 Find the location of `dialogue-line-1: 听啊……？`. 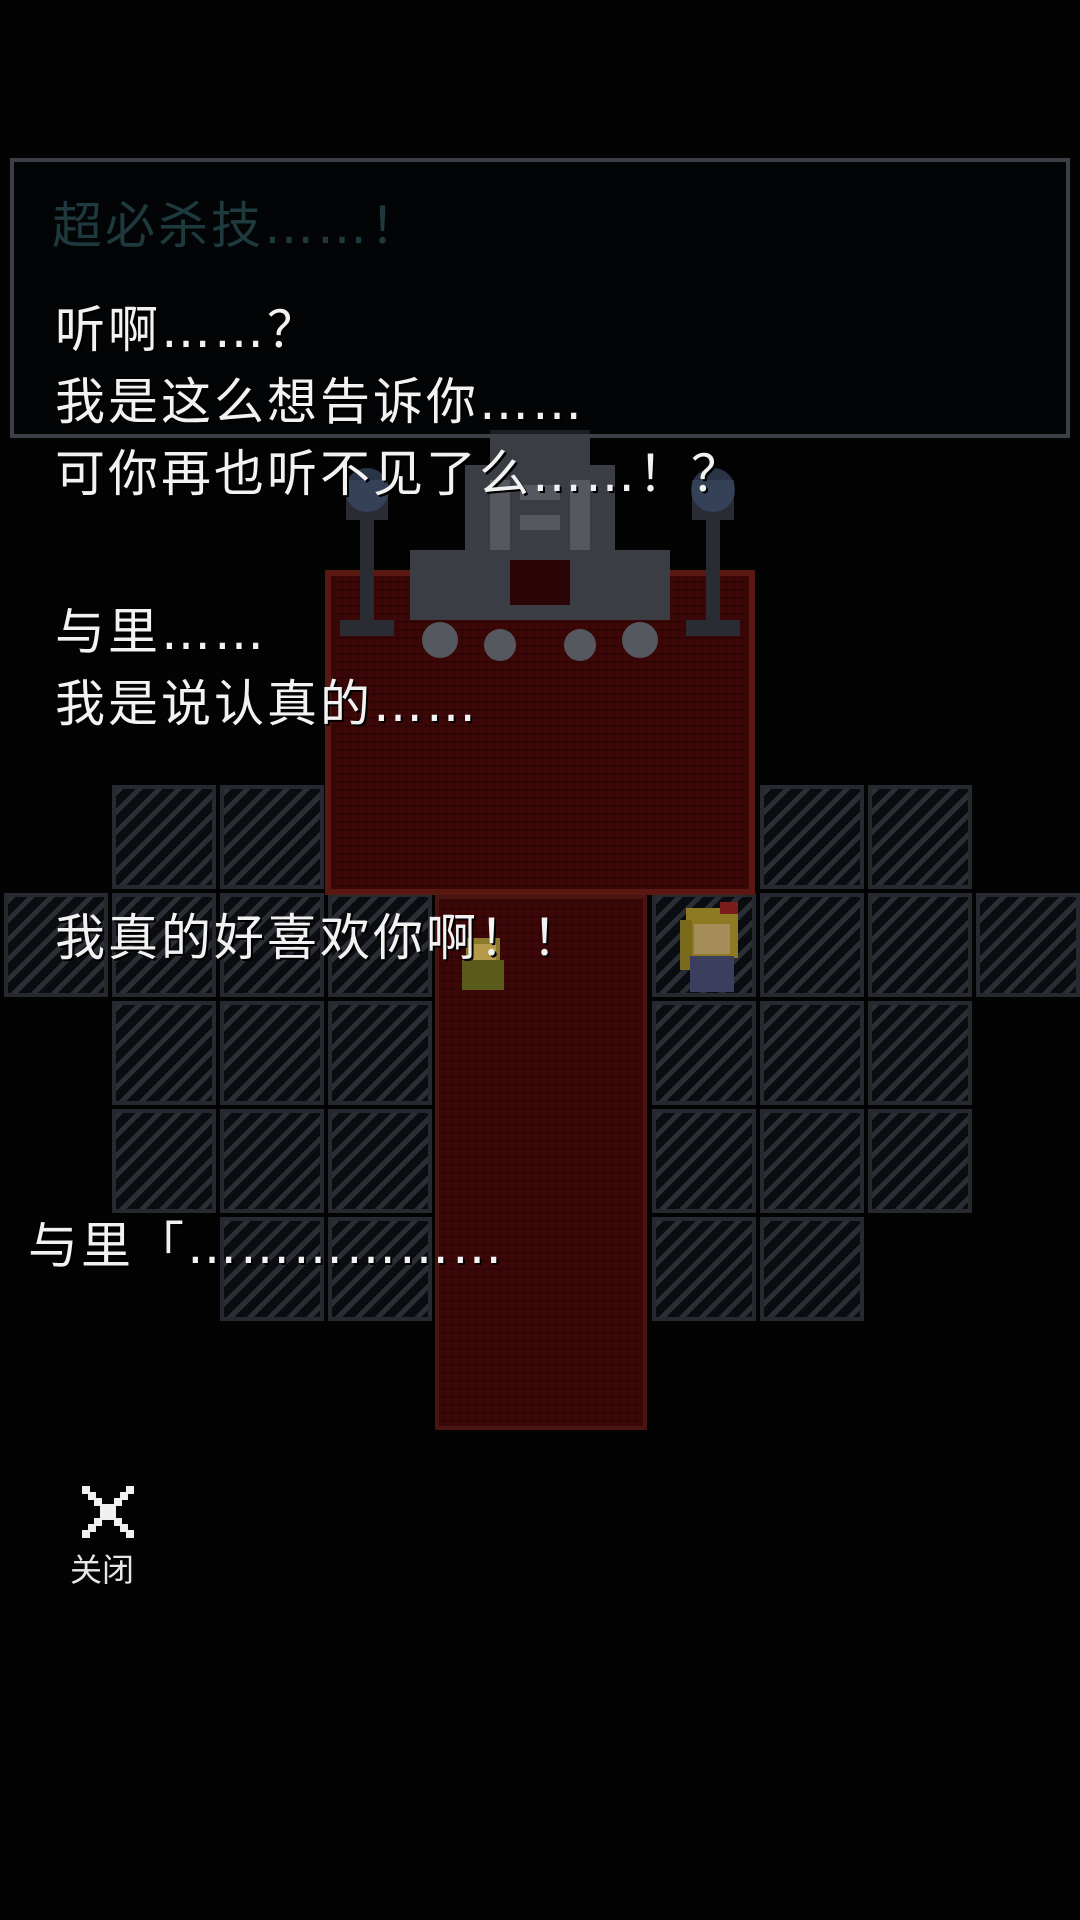

dialogue-line-1: 听啊……？ is located at coordinates (187, 330).